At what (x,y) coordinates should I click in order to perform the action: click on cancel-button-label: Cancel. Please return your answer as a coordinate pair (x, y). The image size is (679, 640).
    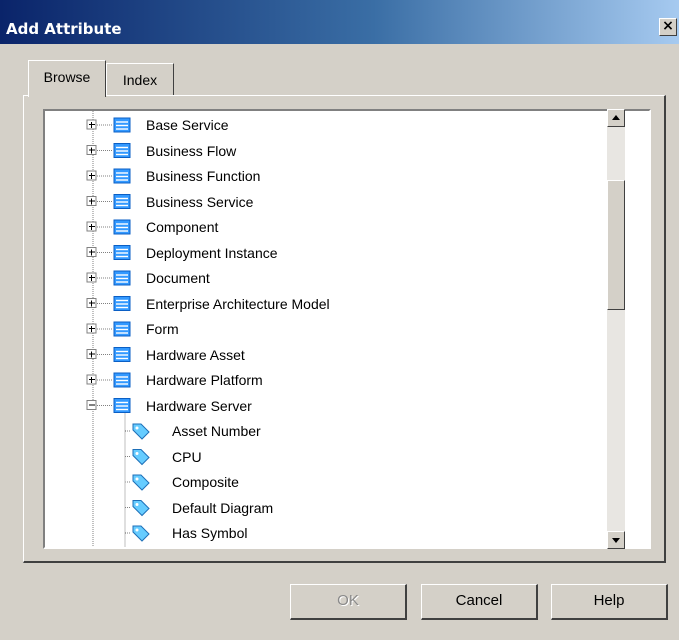
    Looking at the image, I should click on (479, 600).